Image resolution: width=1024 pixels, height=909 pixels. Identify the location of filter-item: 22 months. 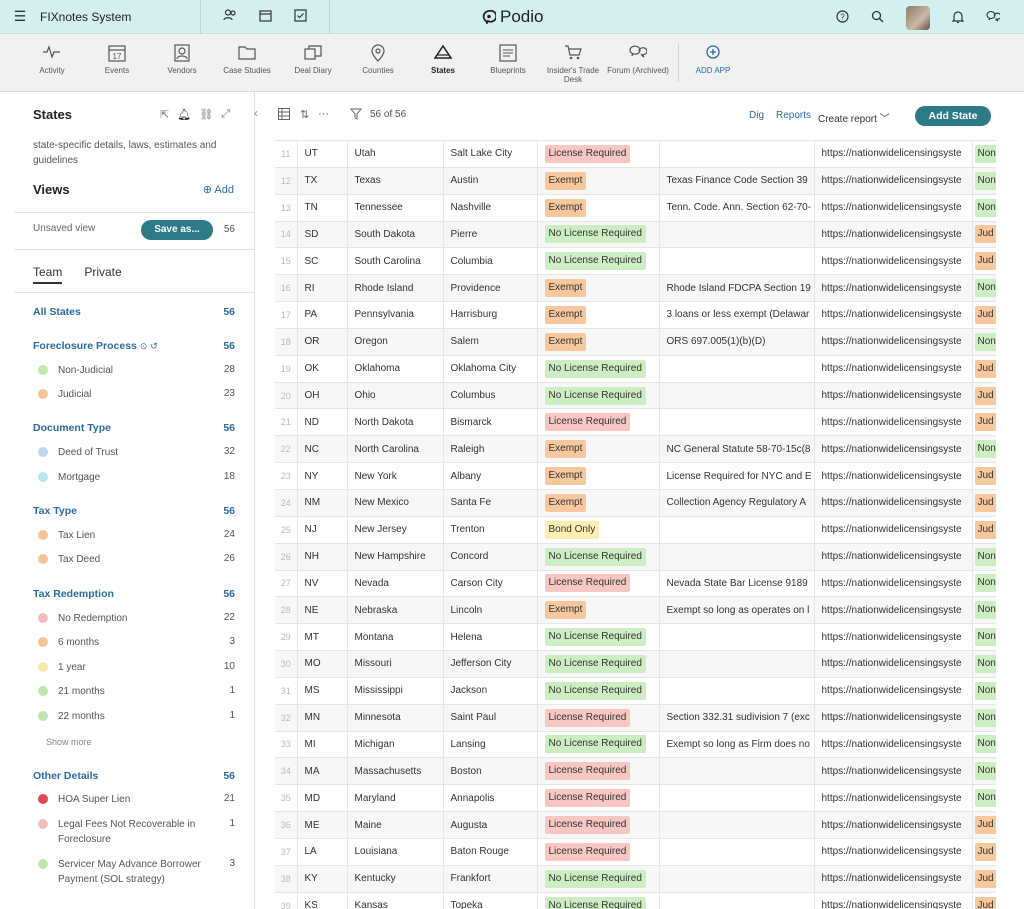
(128, 716).